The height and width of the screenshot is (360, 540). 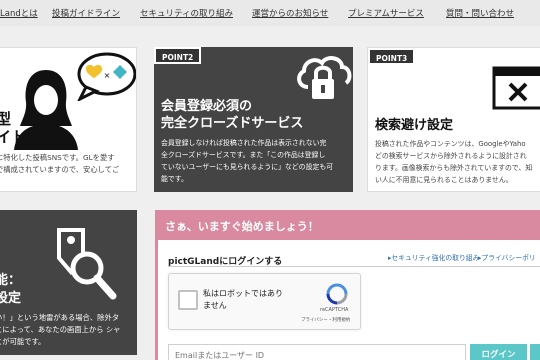 I want to click on card1-title-line2: イト, so click(x=13, y=137).